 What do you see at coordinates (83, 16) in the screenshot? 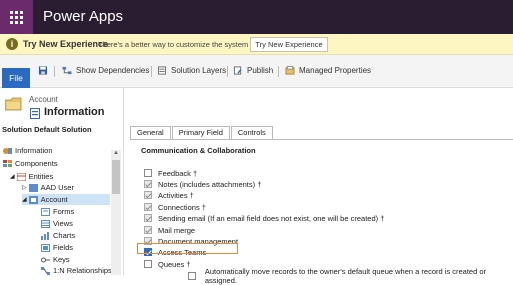
I see `app-title: Power Apps` at bounding box center [83, 16].